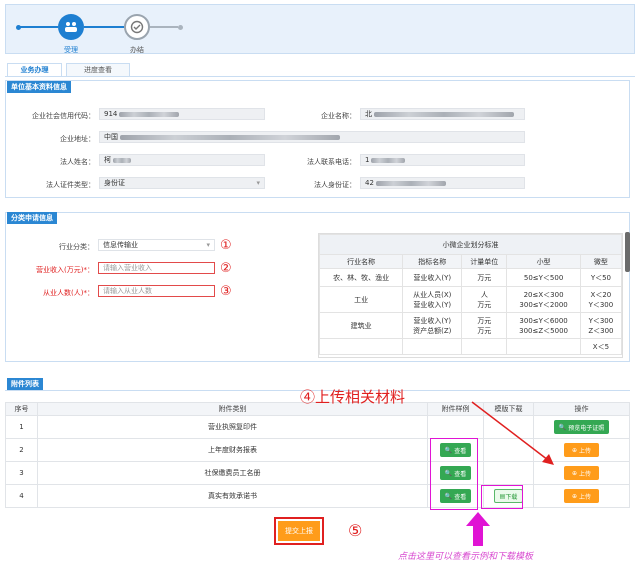  I want to click on id-type-label: 法人证件类型：, so click(70, 185).